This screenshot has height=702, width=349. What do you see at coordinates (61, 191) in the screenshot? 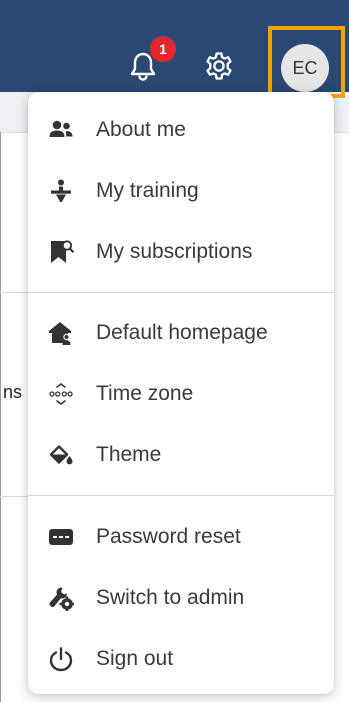
I see `trainer-icon` at bounding box center [61, 191].